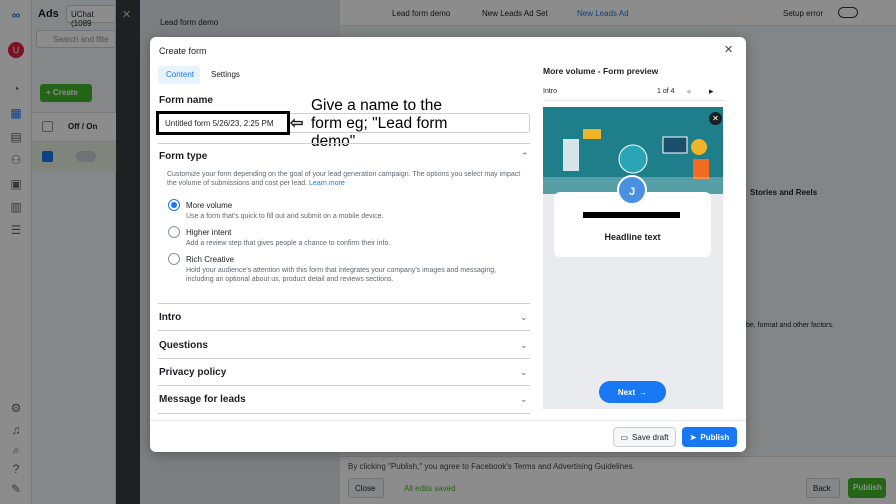 This screenshot has height=504, width=896. What do you see at coordinates (183, 156) in the screenshot?
I see `form-type-label: Form type` at bounding box center [183, 156].